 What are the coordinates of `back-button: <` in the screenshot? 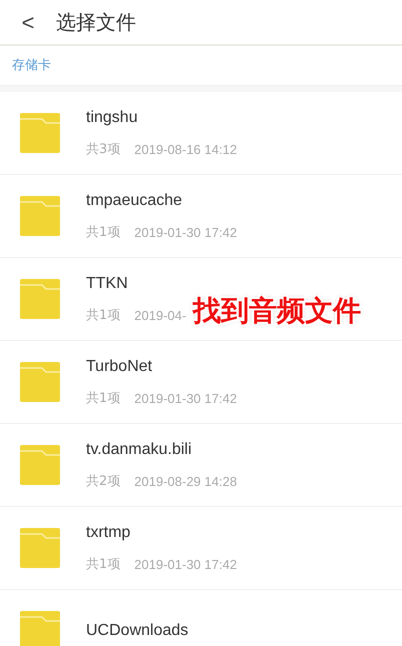 It's located at (28, 22).